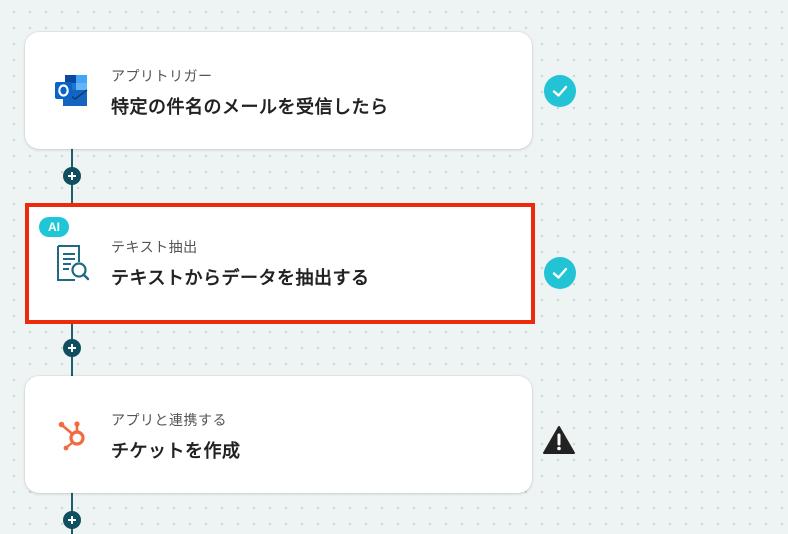  What do you see at coordinates (54, 227) in the screenshot?
I see `ai-badge: AI` at bounding box center [54, 227].